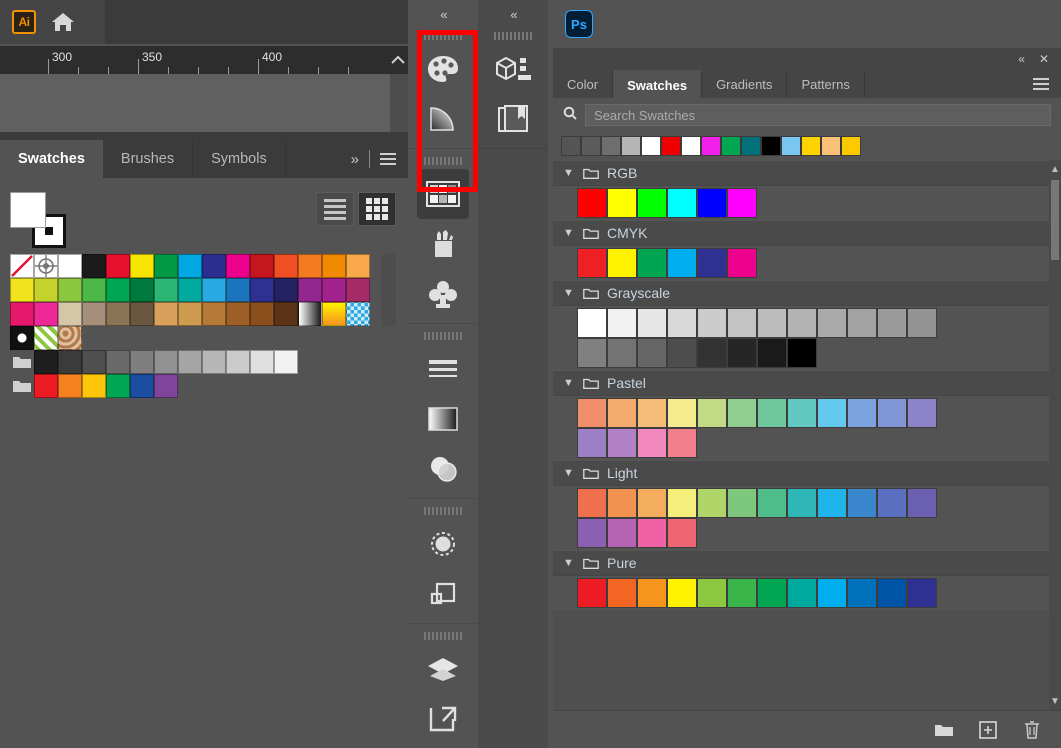  What do you see at coordinates (389, 290) in the screenshot?
I see `swatch-scroll-gutter` at bounding box center [389, 290].